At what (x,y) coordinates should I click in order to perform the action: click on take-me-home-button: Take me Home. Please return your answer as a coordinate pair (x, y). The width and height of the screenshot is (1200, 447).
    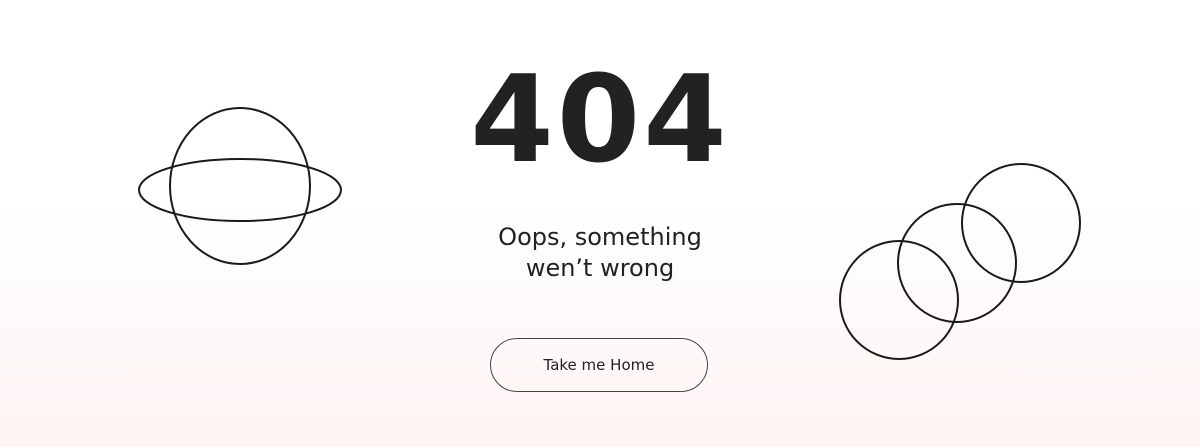
    Looking at the image, I should click on (599, 365).